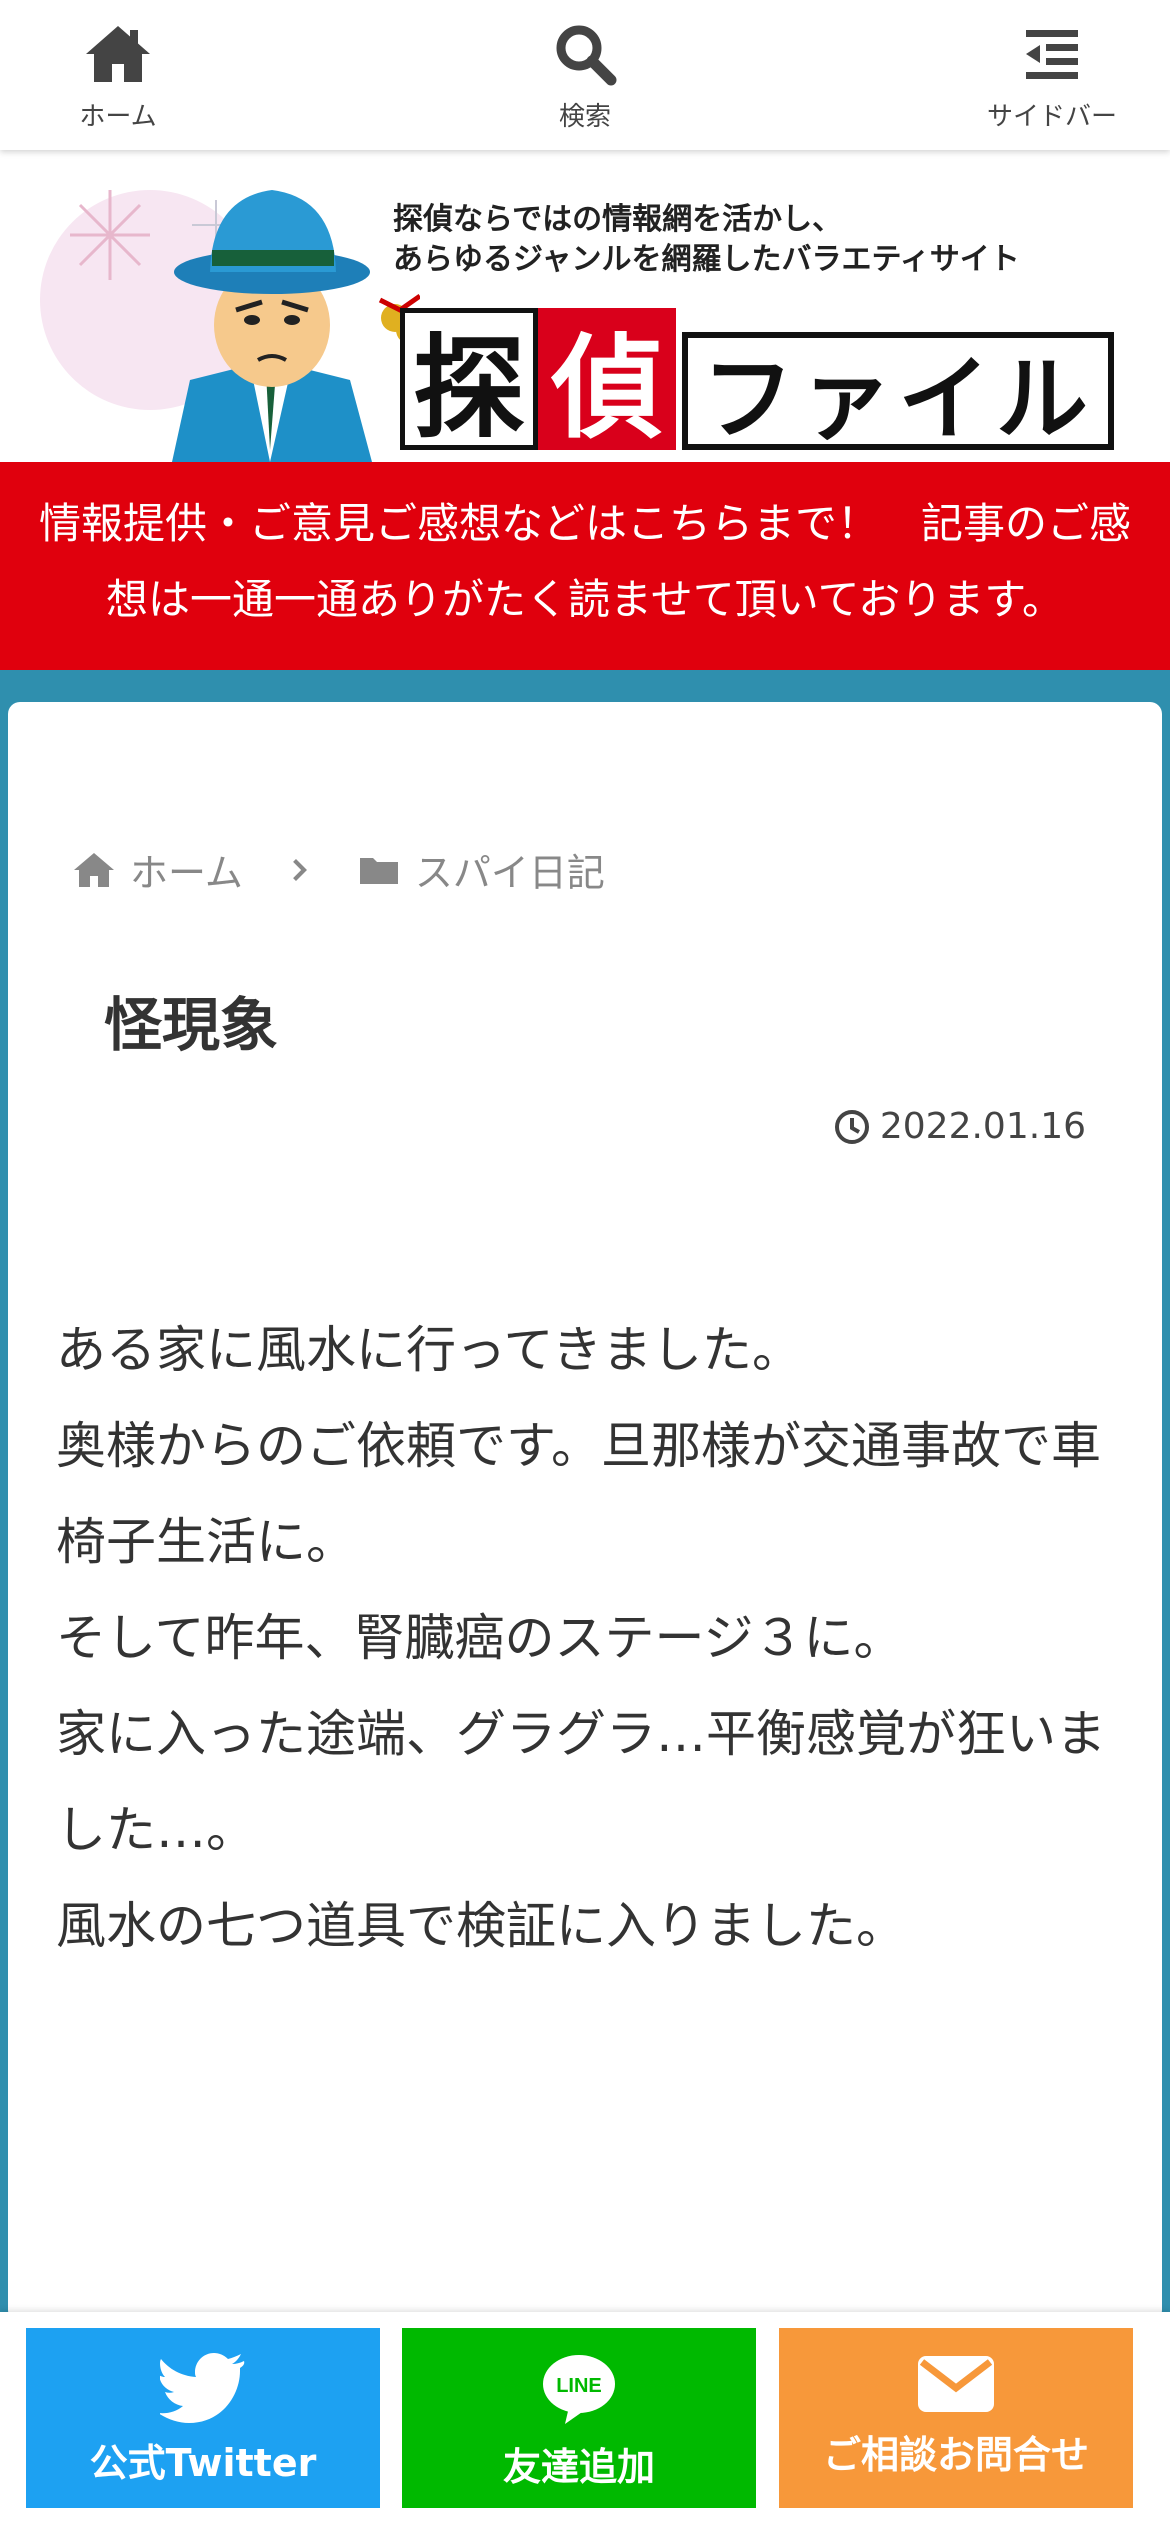 This screenshot has width=1170, height=2532. I want to click on post-date: 2022.01.16, so click(959, 1126).